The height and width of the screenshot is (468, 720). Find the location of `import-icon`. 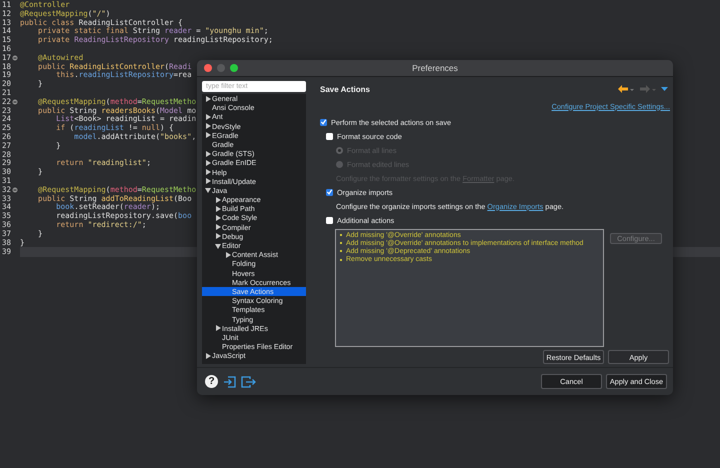

import-icon is located at coordinates (229, 381).